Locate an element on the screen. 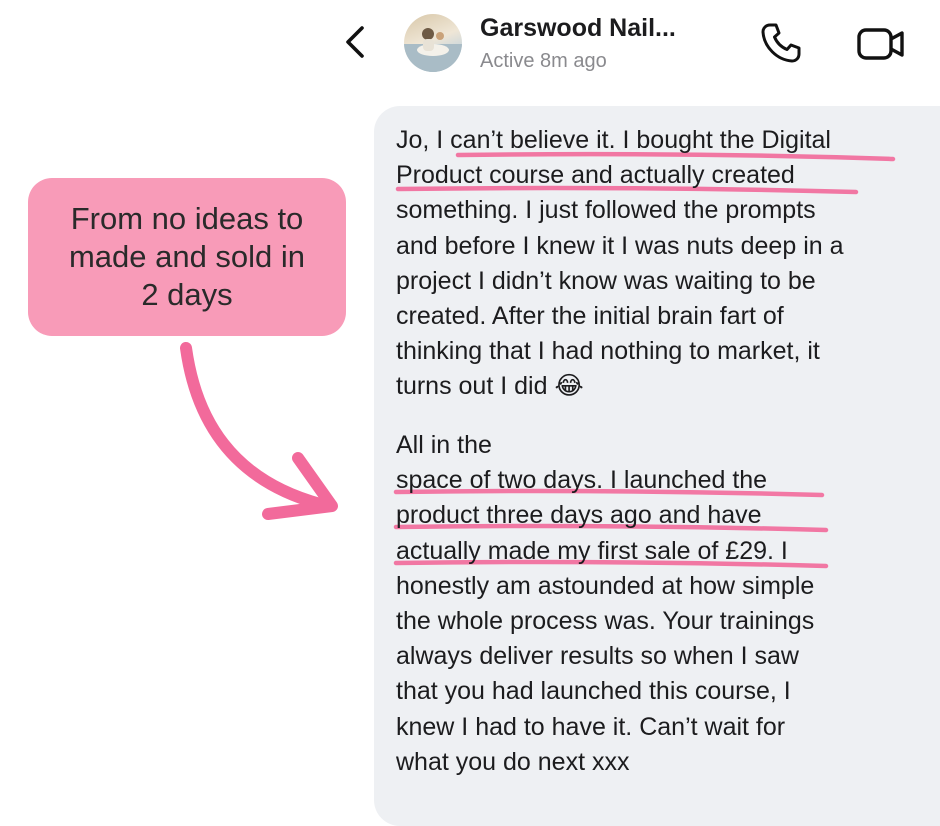 This screenshot has height=826, width=940. annotation-arrow is located at coordinates (259, 431).